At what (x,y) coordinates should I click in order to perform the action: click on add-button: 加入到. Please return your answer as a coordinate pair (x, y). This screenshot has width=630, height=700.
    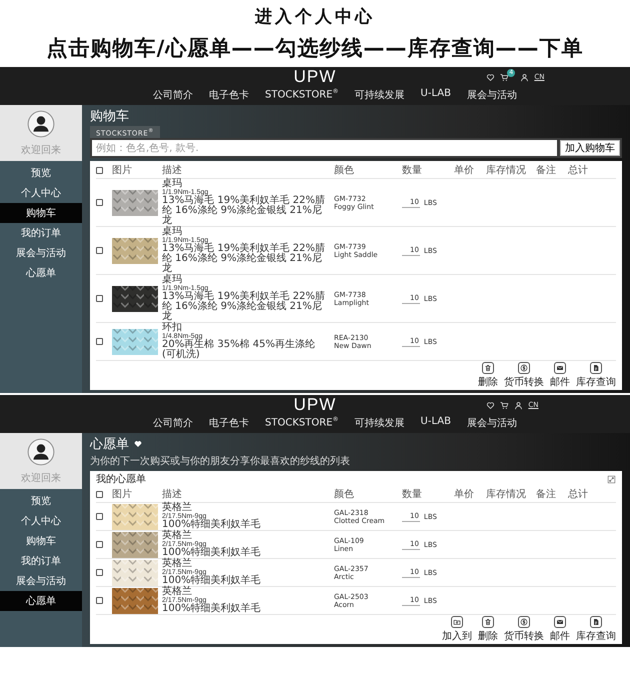
    Looking at the image, I should click on (457, 630).